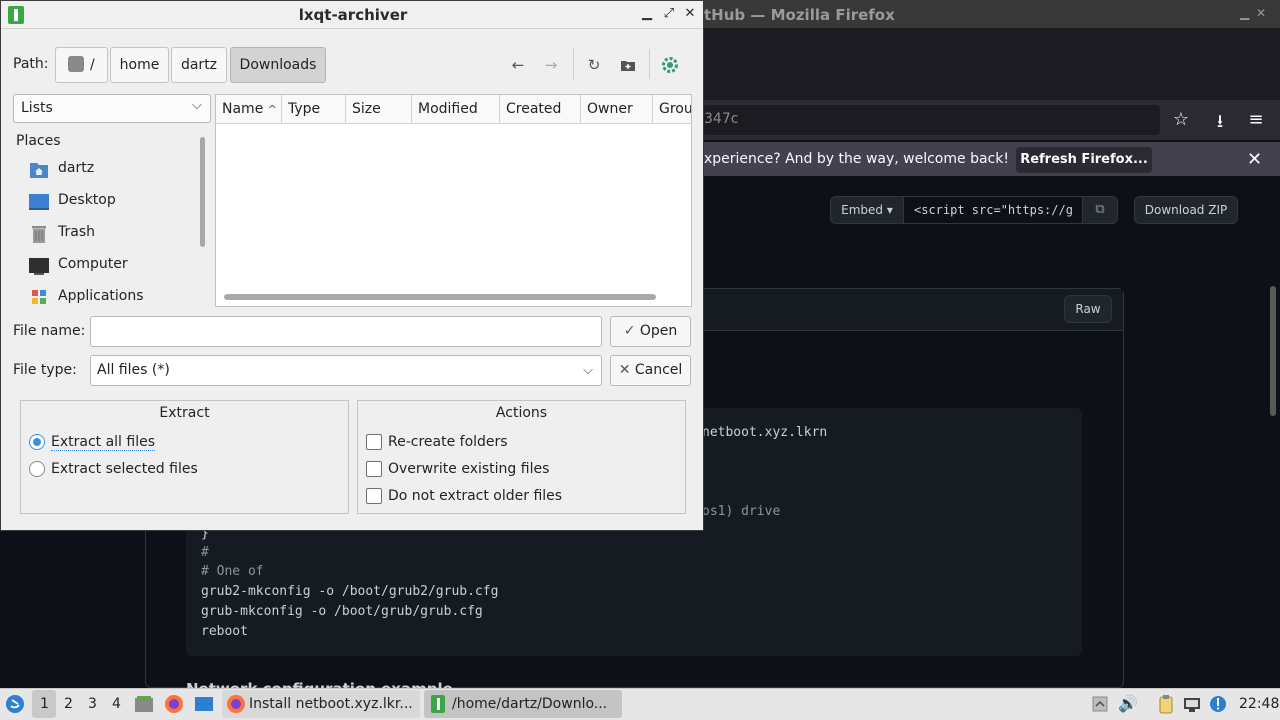 The width and height of the screenshot is (1280, 720). What do you see at coordinates (92, 704) in the screenshot?
I see `workspace-3: 3` at bounding box center [92, 704].